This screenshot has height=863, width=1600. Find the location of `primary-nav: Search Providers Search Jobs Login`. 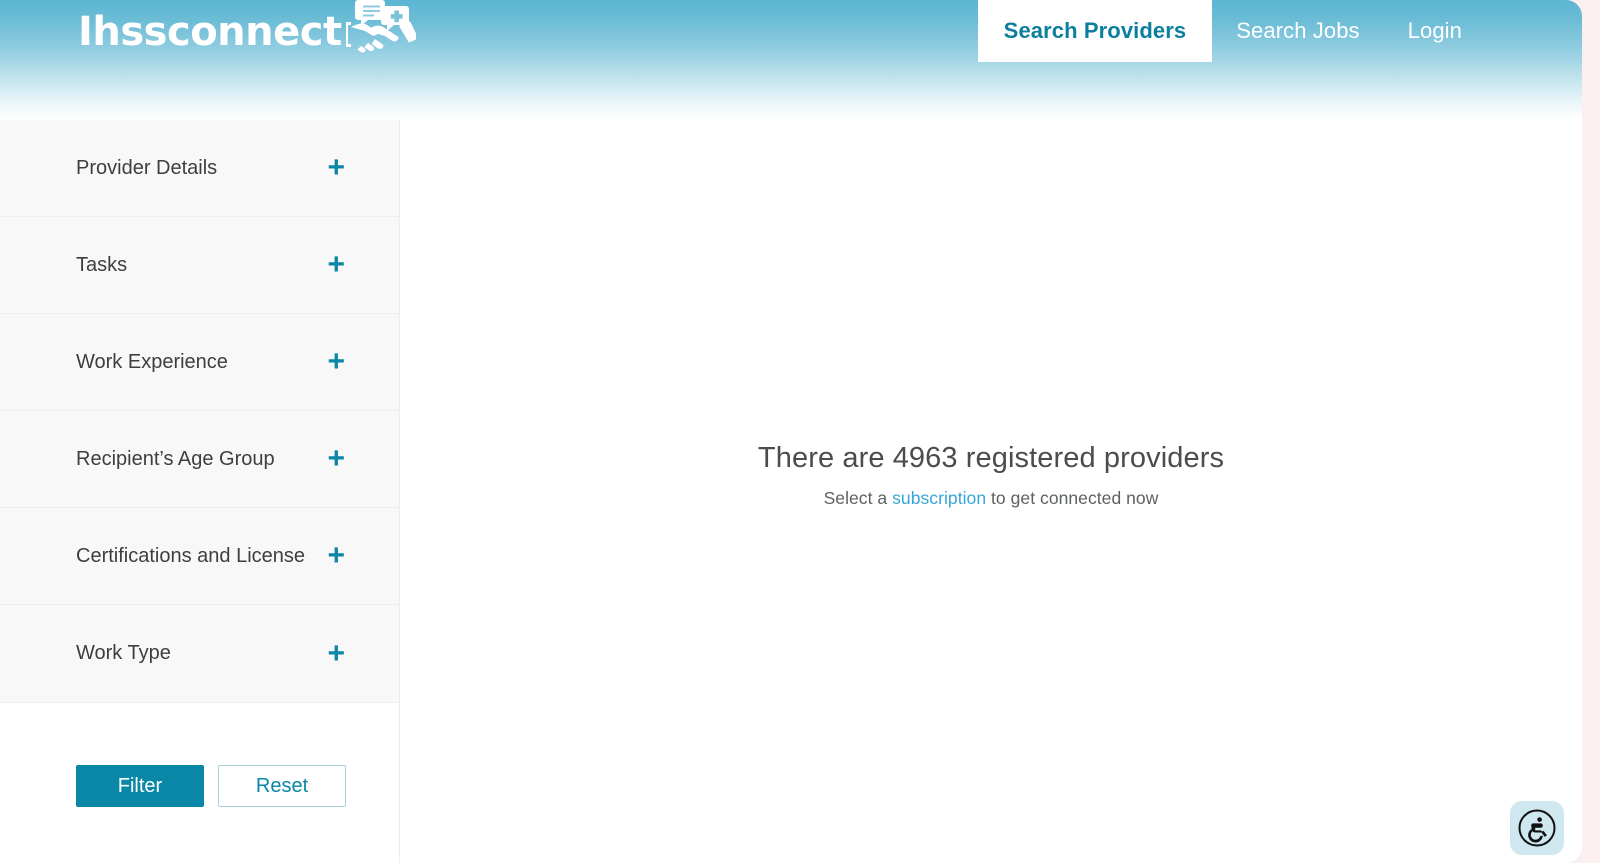

primary-nav: Search Providers Search Jobs Login is located at coordinates (1231, 31).